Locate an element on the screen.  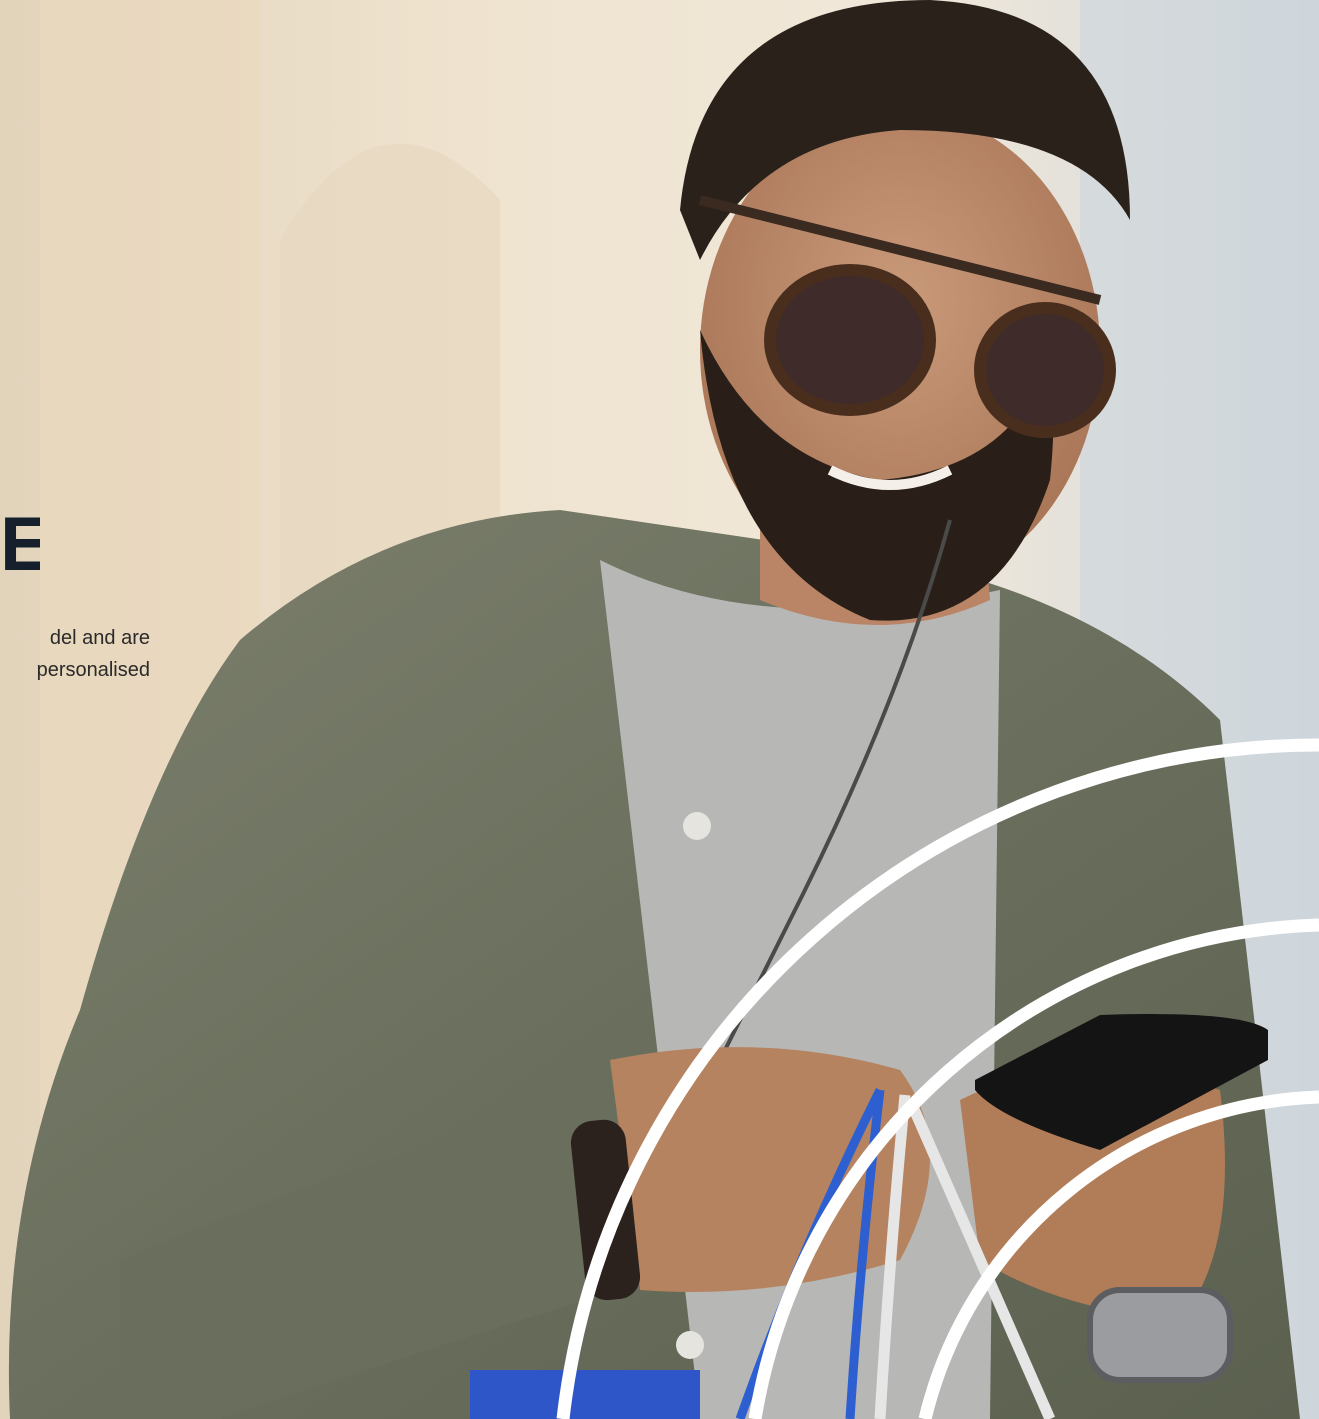
sunglasses-right-lens is located at coordinates (1045, 370).